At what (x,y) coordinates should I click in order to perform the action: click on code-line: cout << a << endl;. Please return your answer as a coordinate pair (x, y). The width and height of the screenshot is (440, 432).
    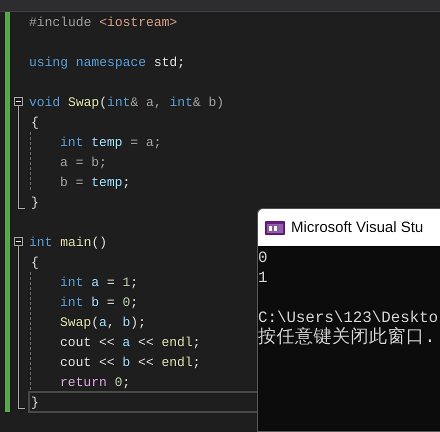
    Looking at the image, I should click on (129, 343).